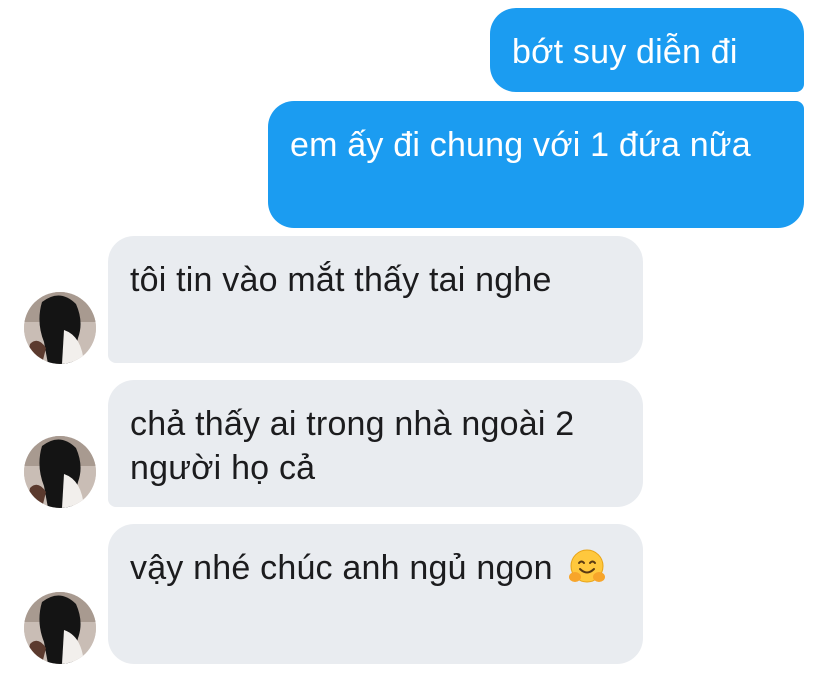  I want to click on message-text: vậy nhé chúc anh ngủ ngon, so click(341, 568).